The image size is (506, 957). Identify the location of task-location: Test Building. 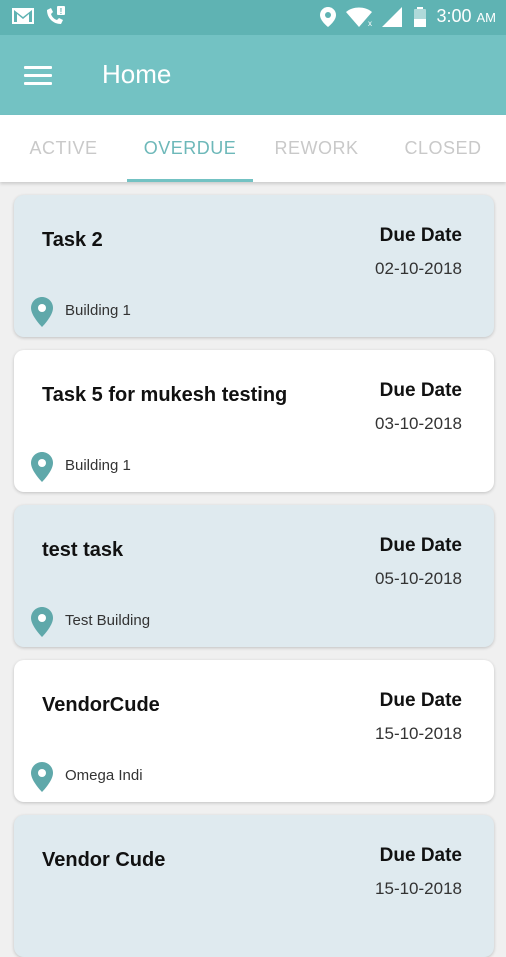
(108, 620).